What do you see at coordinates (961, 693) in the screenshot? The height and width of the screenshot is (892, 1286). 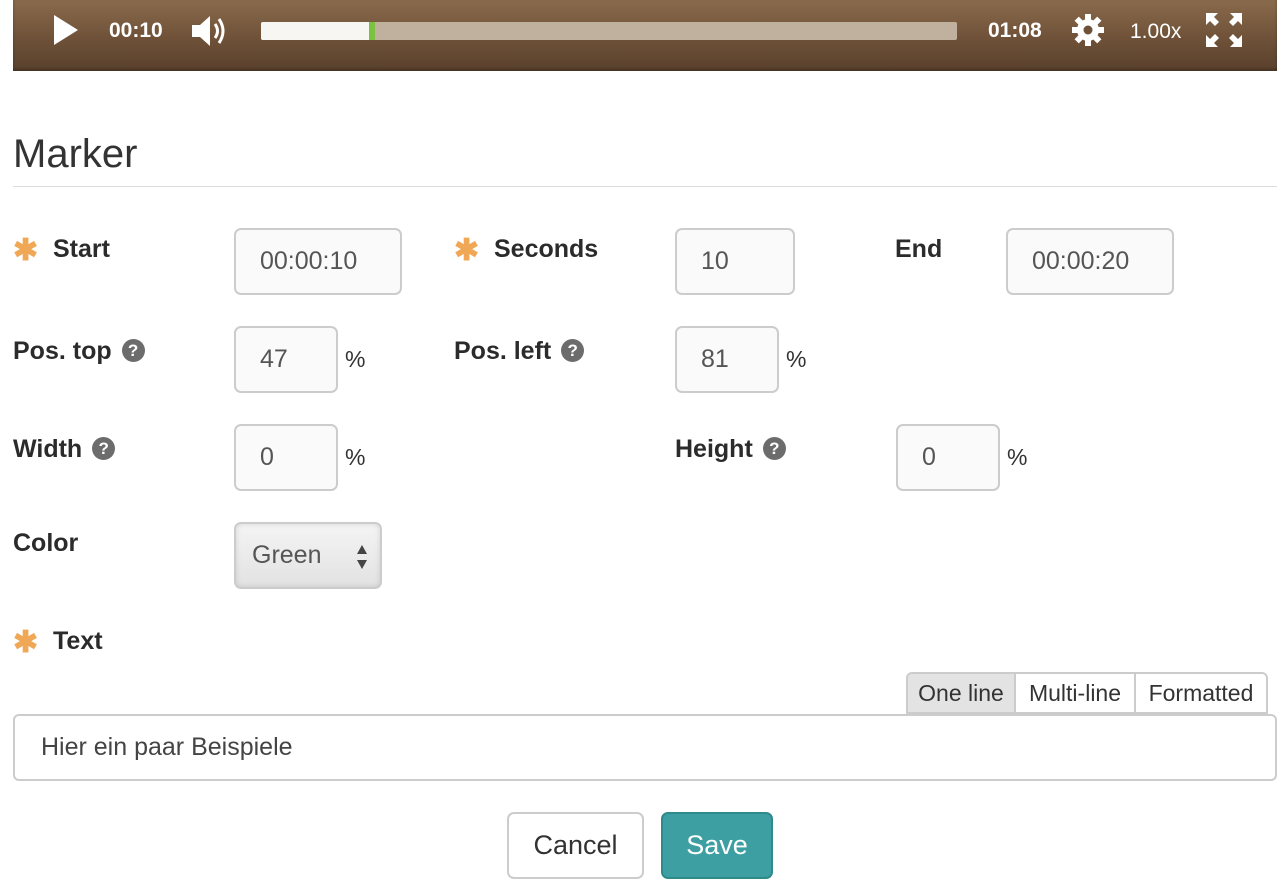 I see `tab-one-line: One line` at bounding box center [961, 693].